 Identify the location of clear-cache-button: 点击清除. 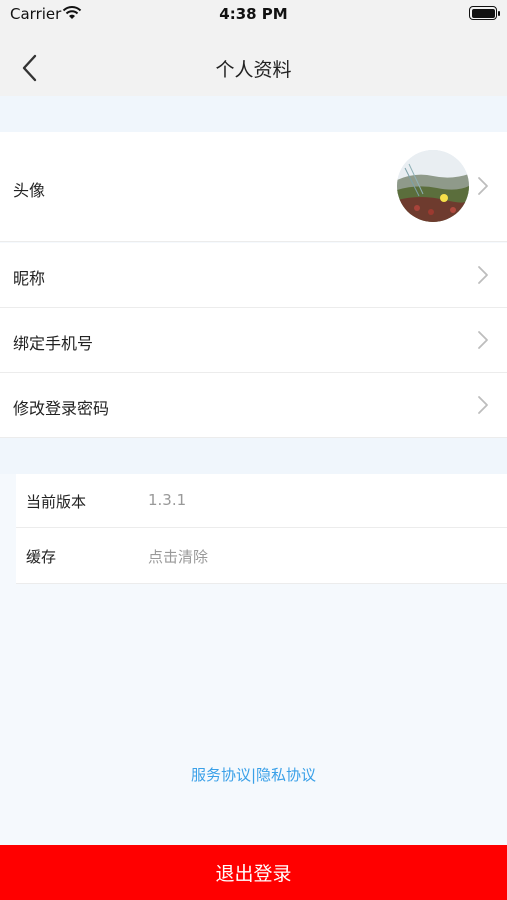
(178, 556).